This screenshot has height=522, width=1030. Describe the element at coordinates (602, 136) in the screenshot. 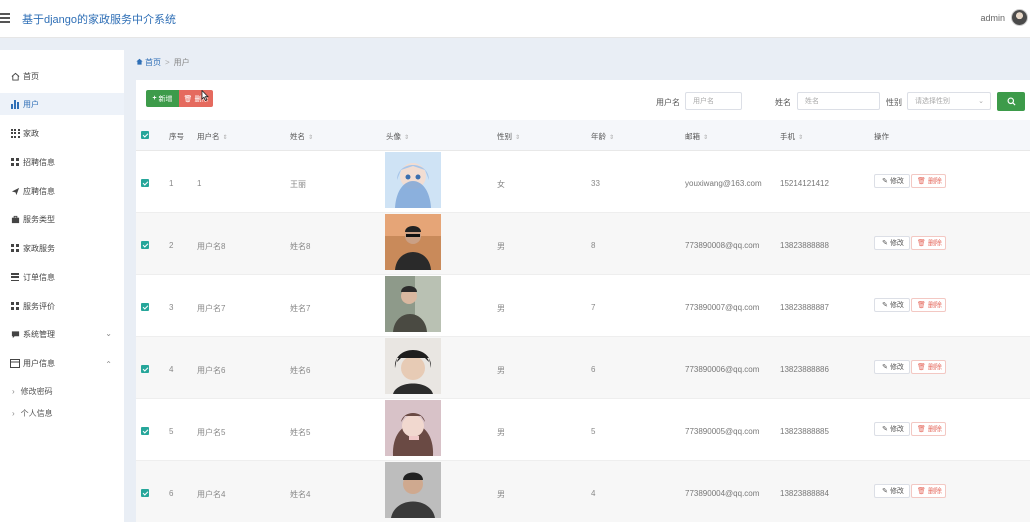

I see `column-header-age: 年龄 ⇕` at that location.